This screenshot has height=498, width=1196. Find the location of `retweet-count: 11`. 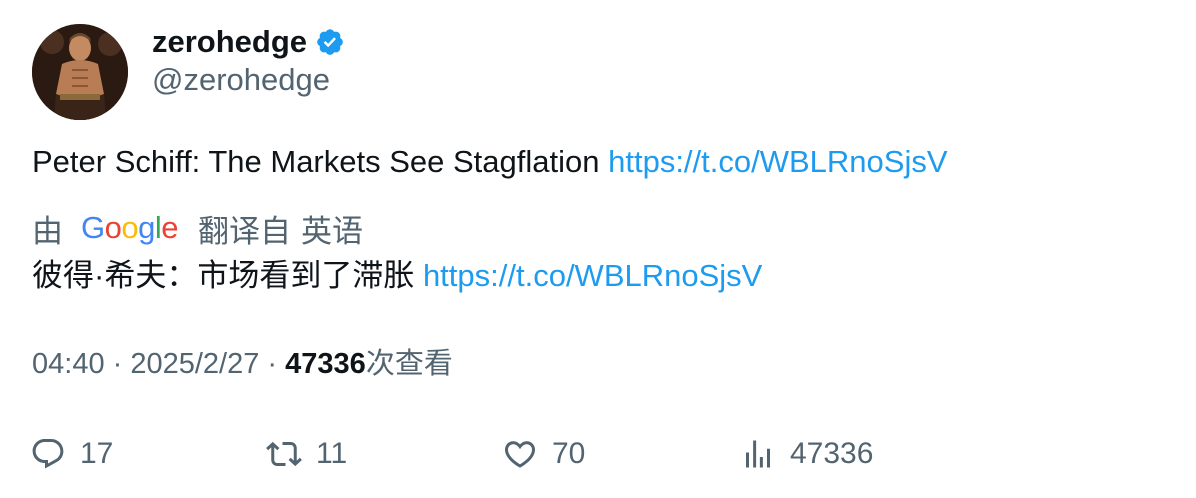

retweet-count: 11 is located at coordinates (332, 453).